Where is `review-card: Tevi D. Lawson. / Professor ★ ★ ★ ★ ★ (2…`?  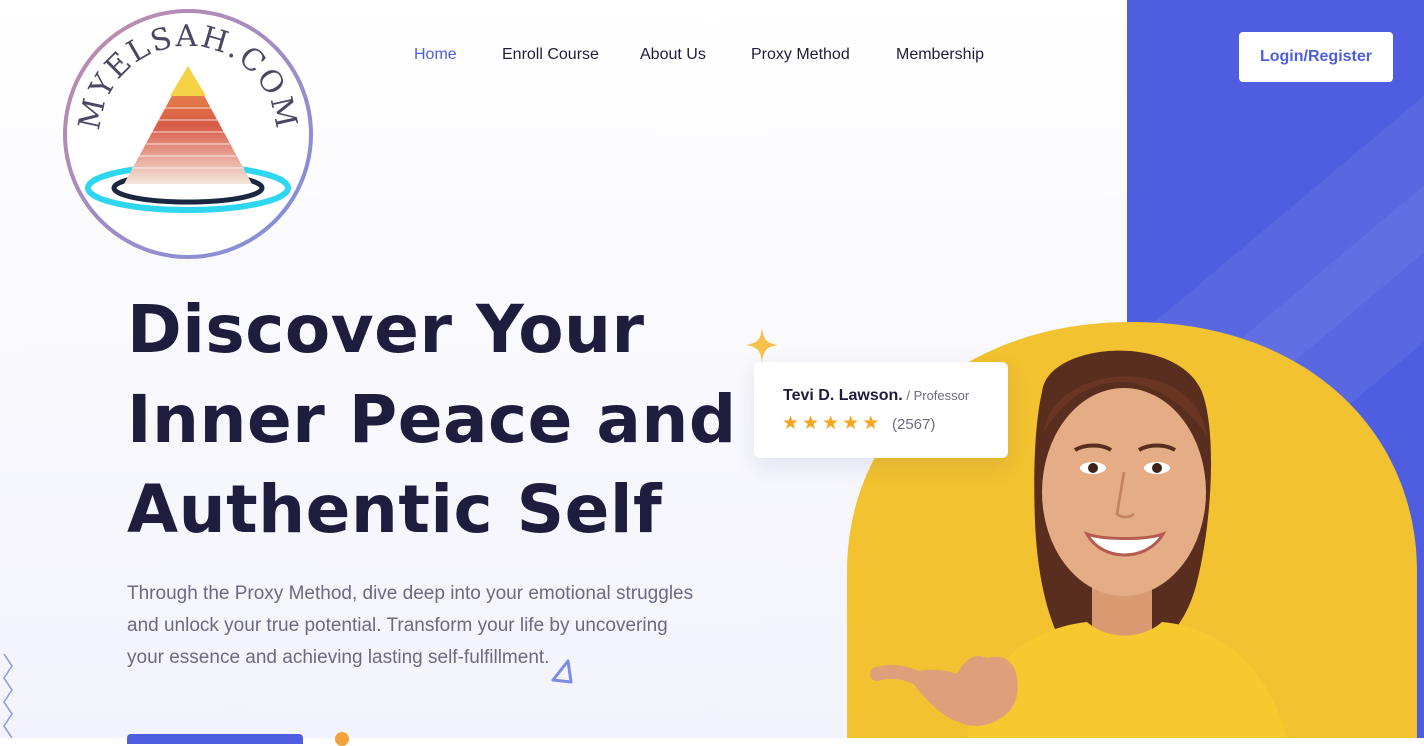 review-card: Tevi D. Lawson. / Professor ★ ★ ★ ★ ★ (2… is located at coordinates (881, 410).